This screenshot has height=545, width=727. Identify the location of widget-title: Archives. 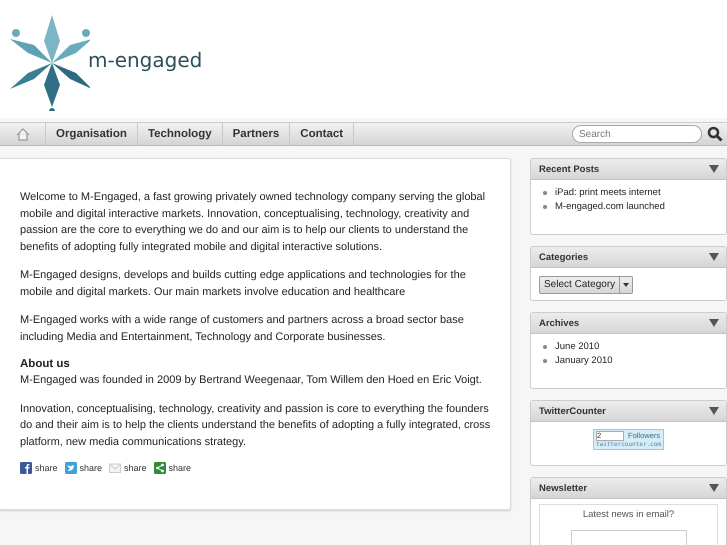
(559, 323).